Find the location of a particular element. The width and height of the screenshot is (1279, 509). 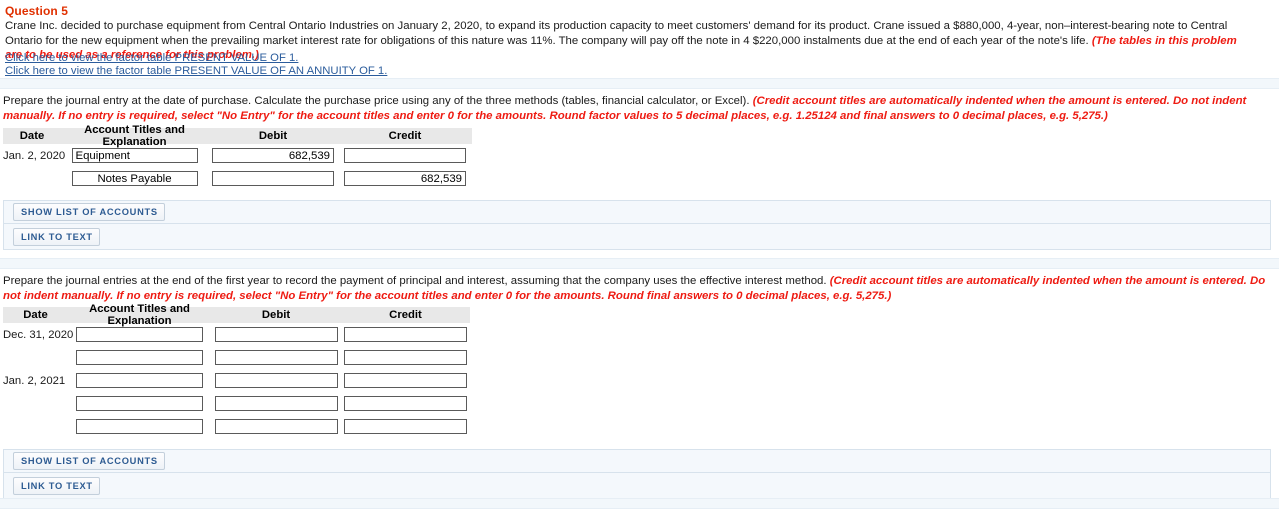

part-a-action-panels: SHOW LIST OF ACCOUNTS LINK TO TEXT is located at coordinates (637, 225).